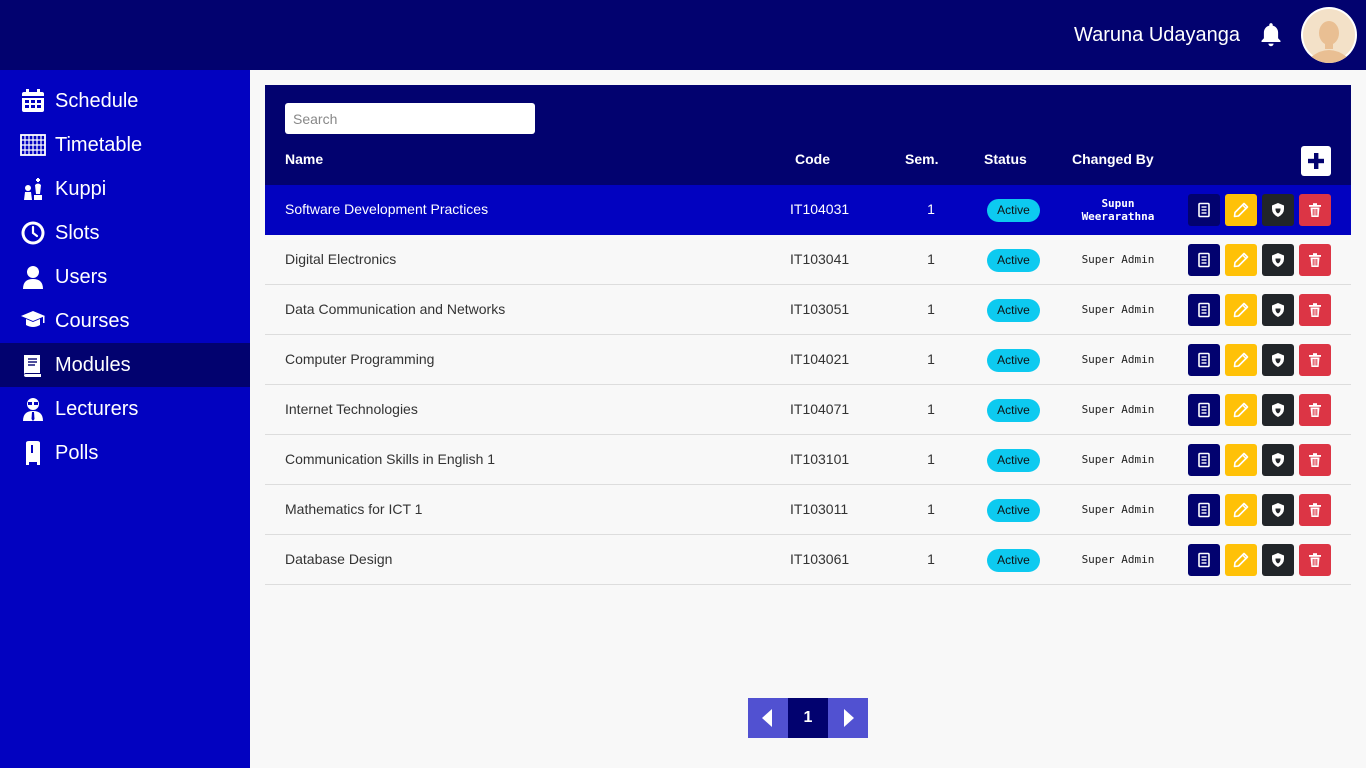 Image resolution: width=1366 pixels, height=768 pixels. I want to click on plus-icon, so click(1316, 161).